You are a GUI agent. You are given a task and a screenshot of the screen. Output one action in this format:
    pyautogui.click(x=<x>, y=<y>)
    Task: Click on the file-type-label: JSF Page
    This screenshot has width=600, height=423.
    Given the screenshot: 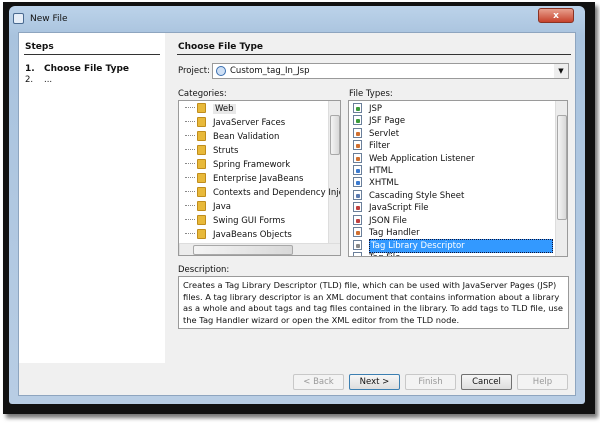 What is the action you would take?
    pyautogui.click(x=387, y=121)
    